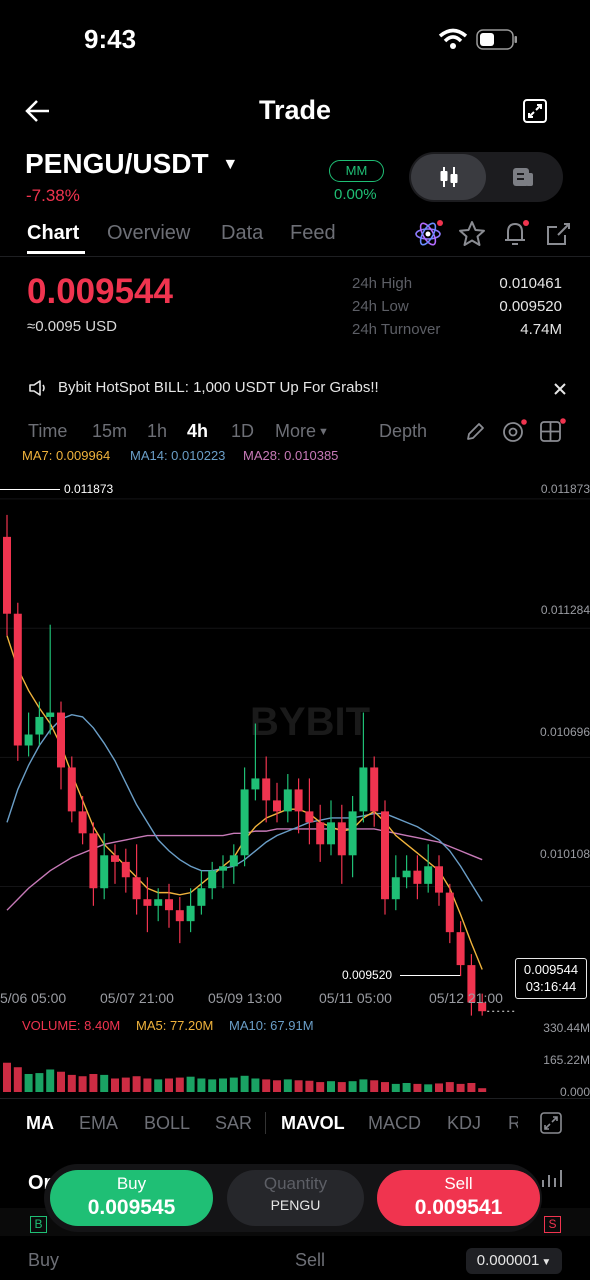 This screenshot has width=590, height=1280. Describe the element at coordinates (513, 1123) in the screenshot. I see `ind-r: R` at that location.